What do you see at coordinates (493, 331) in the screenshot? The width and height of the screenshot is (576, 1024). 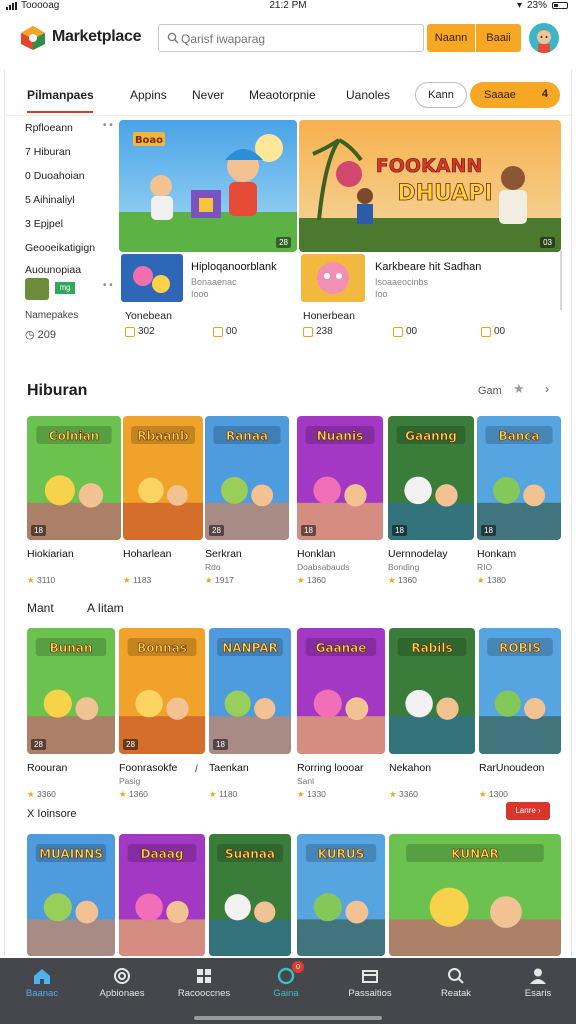 I see `hero-b-stat3: 00` at bounding box center [493, 331].